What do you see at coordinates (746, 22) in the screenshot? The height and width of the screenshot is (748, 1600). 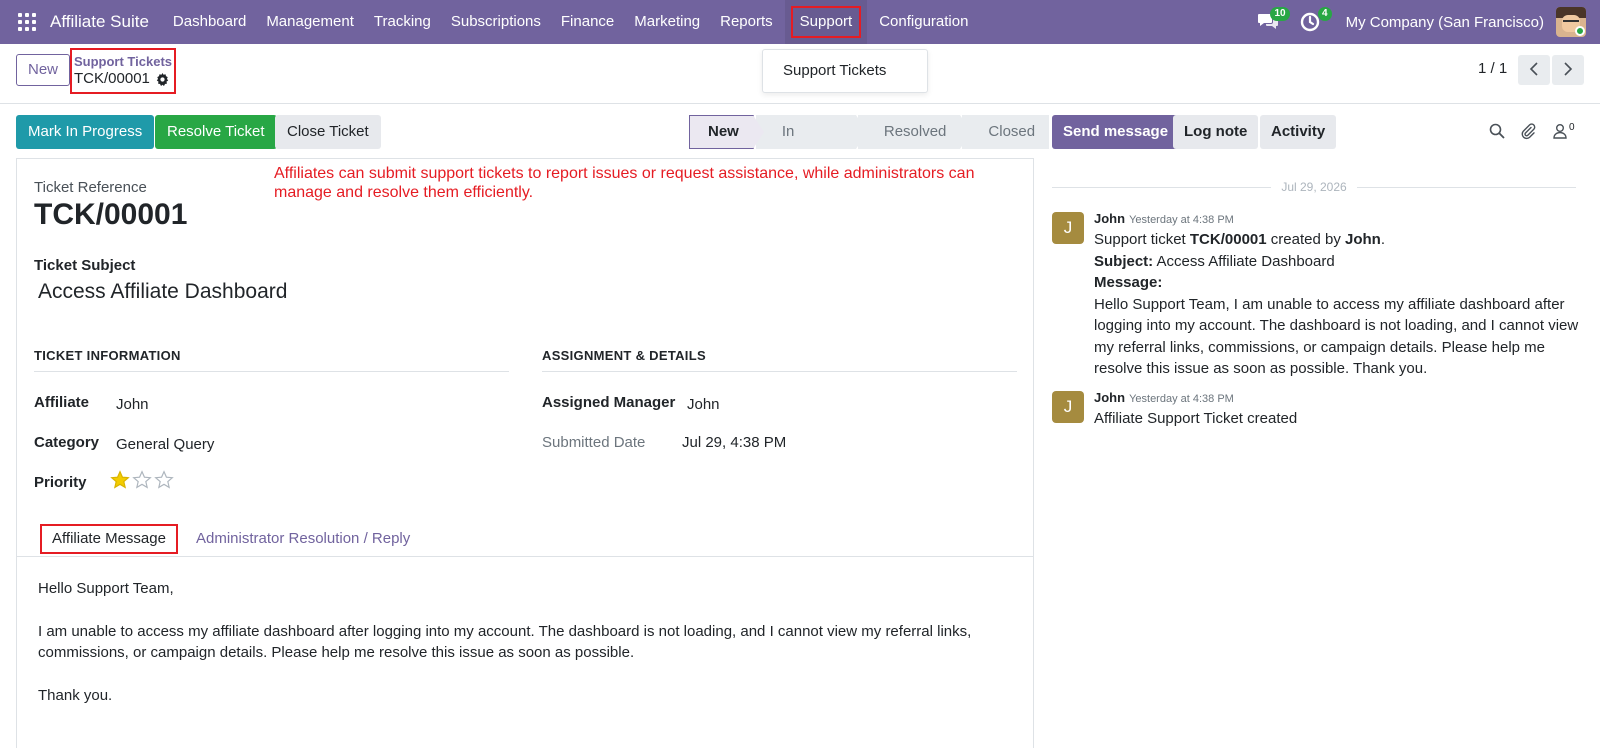 I see `menu-reports: Reports` at bounding box center [746, 22].